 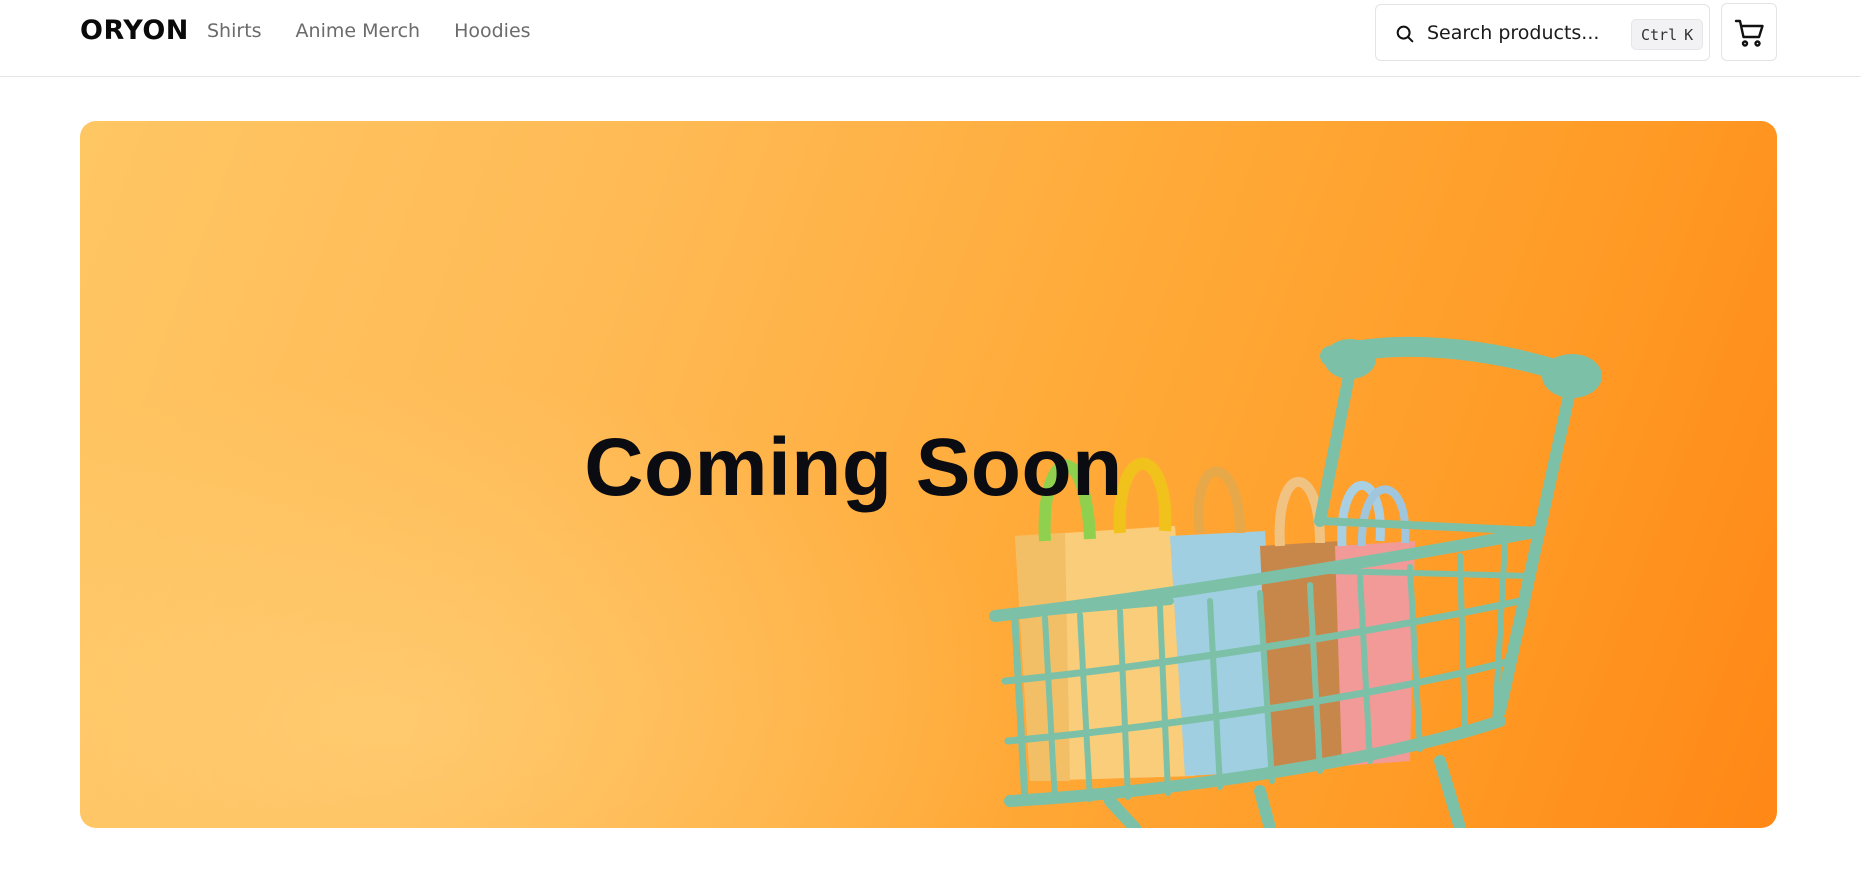 I want to click on search-input: Search products... Ctrl K, so click(x=1542, y=32).